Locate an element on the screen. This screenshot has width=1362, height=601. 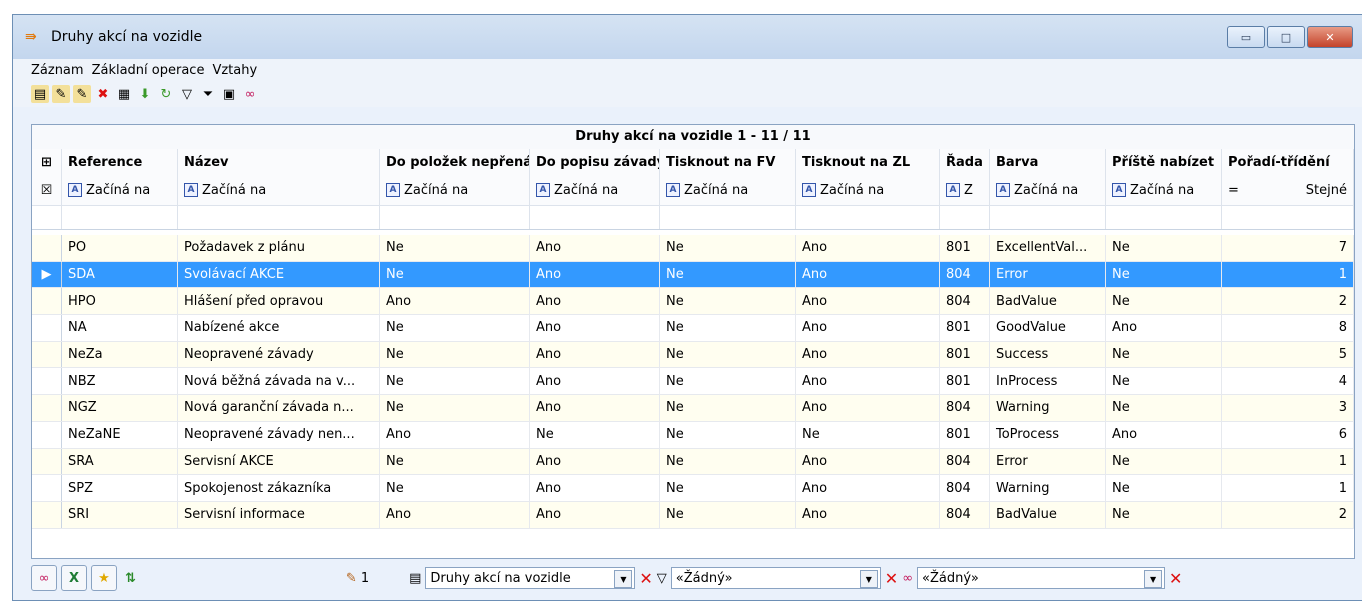
table-cell: Servisní informace is located at coordinates (279, 514).